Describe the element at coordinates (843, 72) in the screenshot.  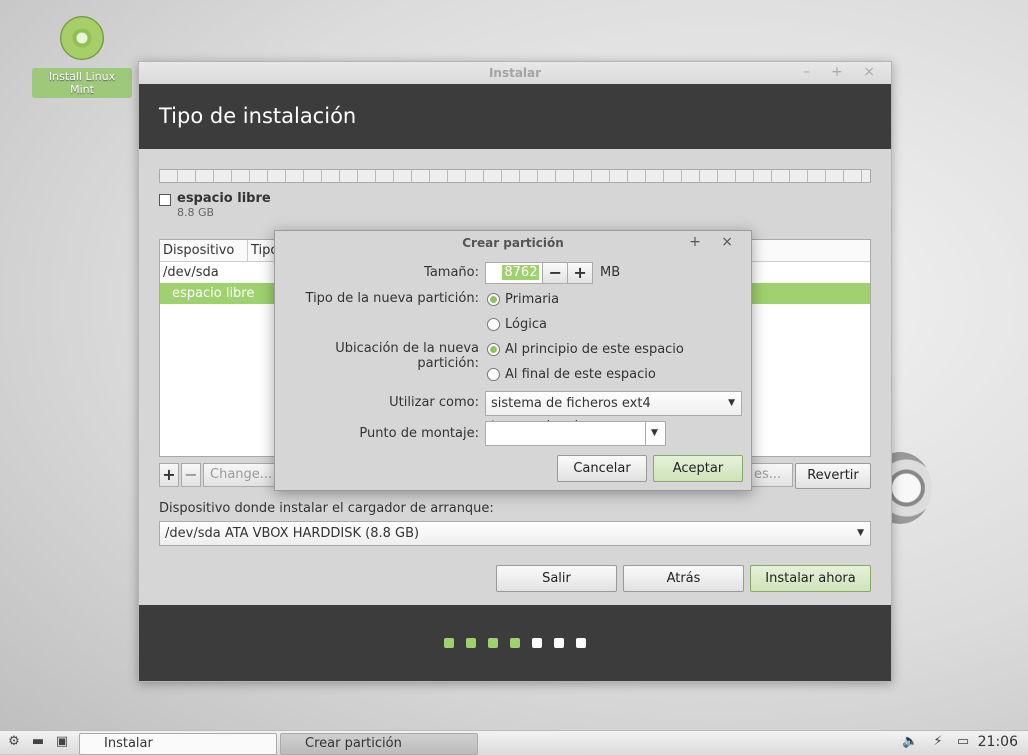
I see `window-controls: – + ×` at that location.